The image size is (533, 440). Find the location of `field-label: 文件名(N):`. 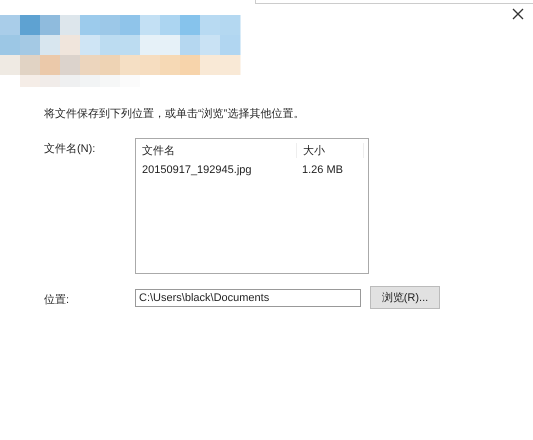

field-label: 文件名(N): is located at coordinates (70, 149).